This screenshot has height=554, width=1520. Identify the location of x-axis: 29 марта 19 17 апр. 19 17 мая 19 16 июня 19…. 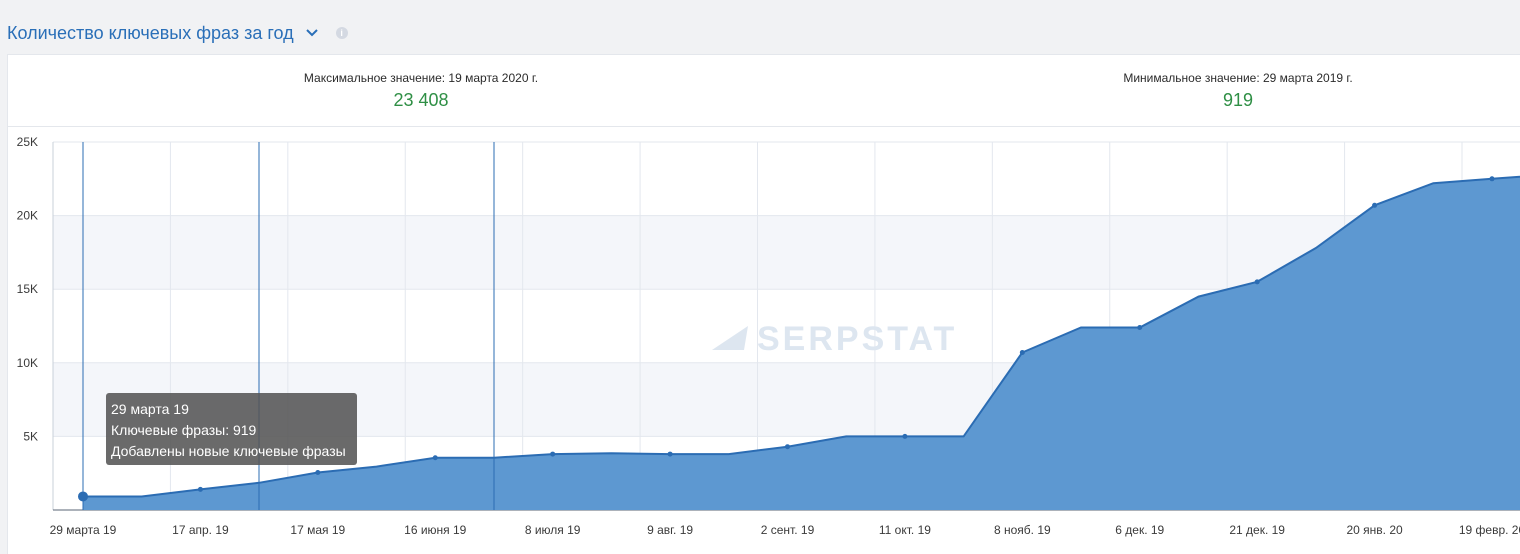
(785, 530).